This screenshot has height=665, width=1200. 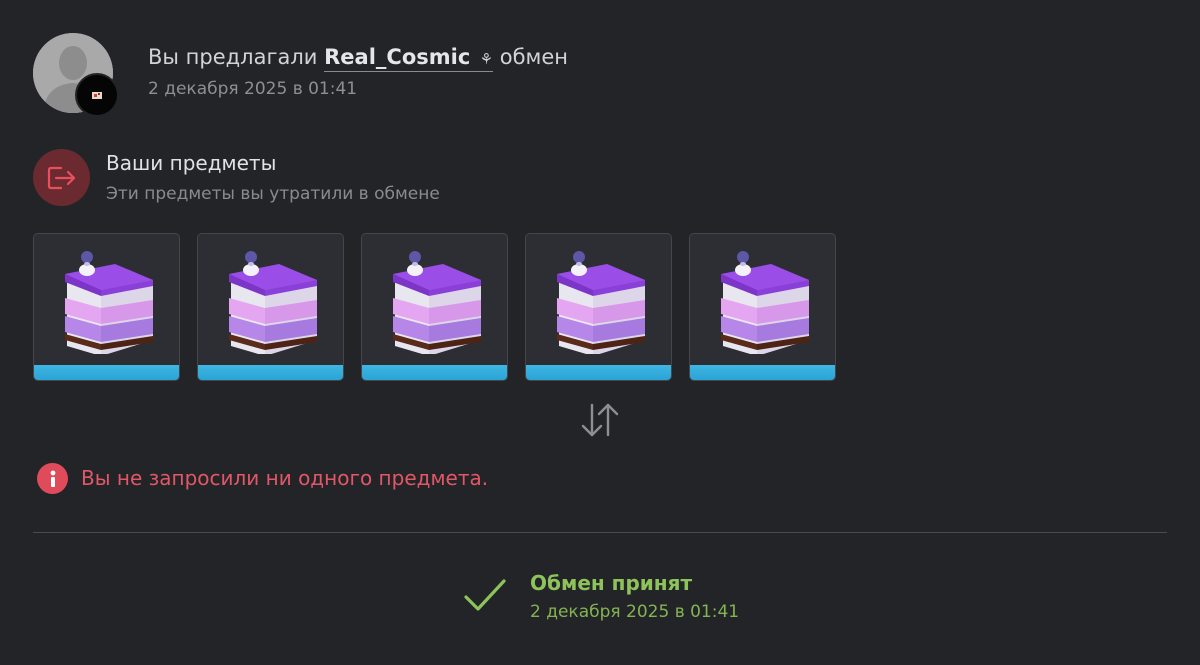 What do you see at coordinates (61, 177) in the screenshot?
I see `exit-icon` at bounding box center [61, 177].